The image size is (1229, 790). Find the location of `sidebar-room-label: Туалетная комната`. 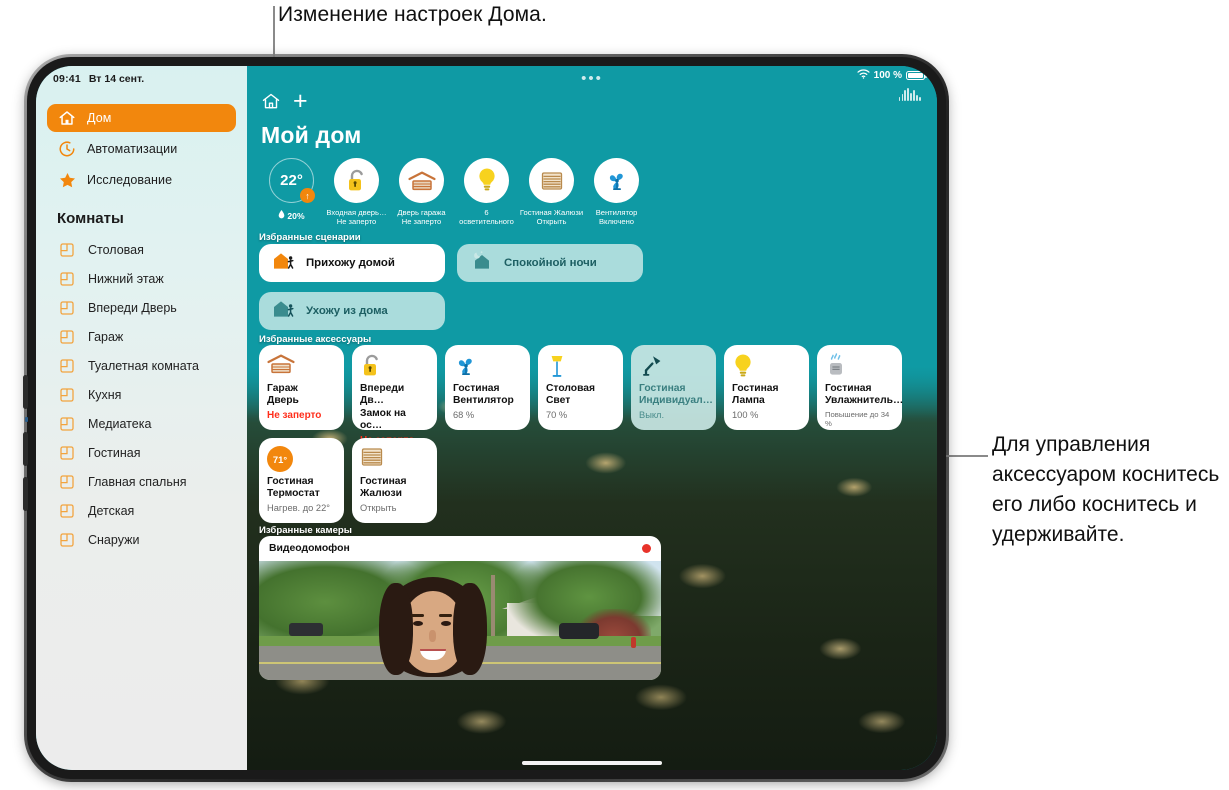

sidebar-room-label: Туалетная комната is located at coordinates (143, 365).